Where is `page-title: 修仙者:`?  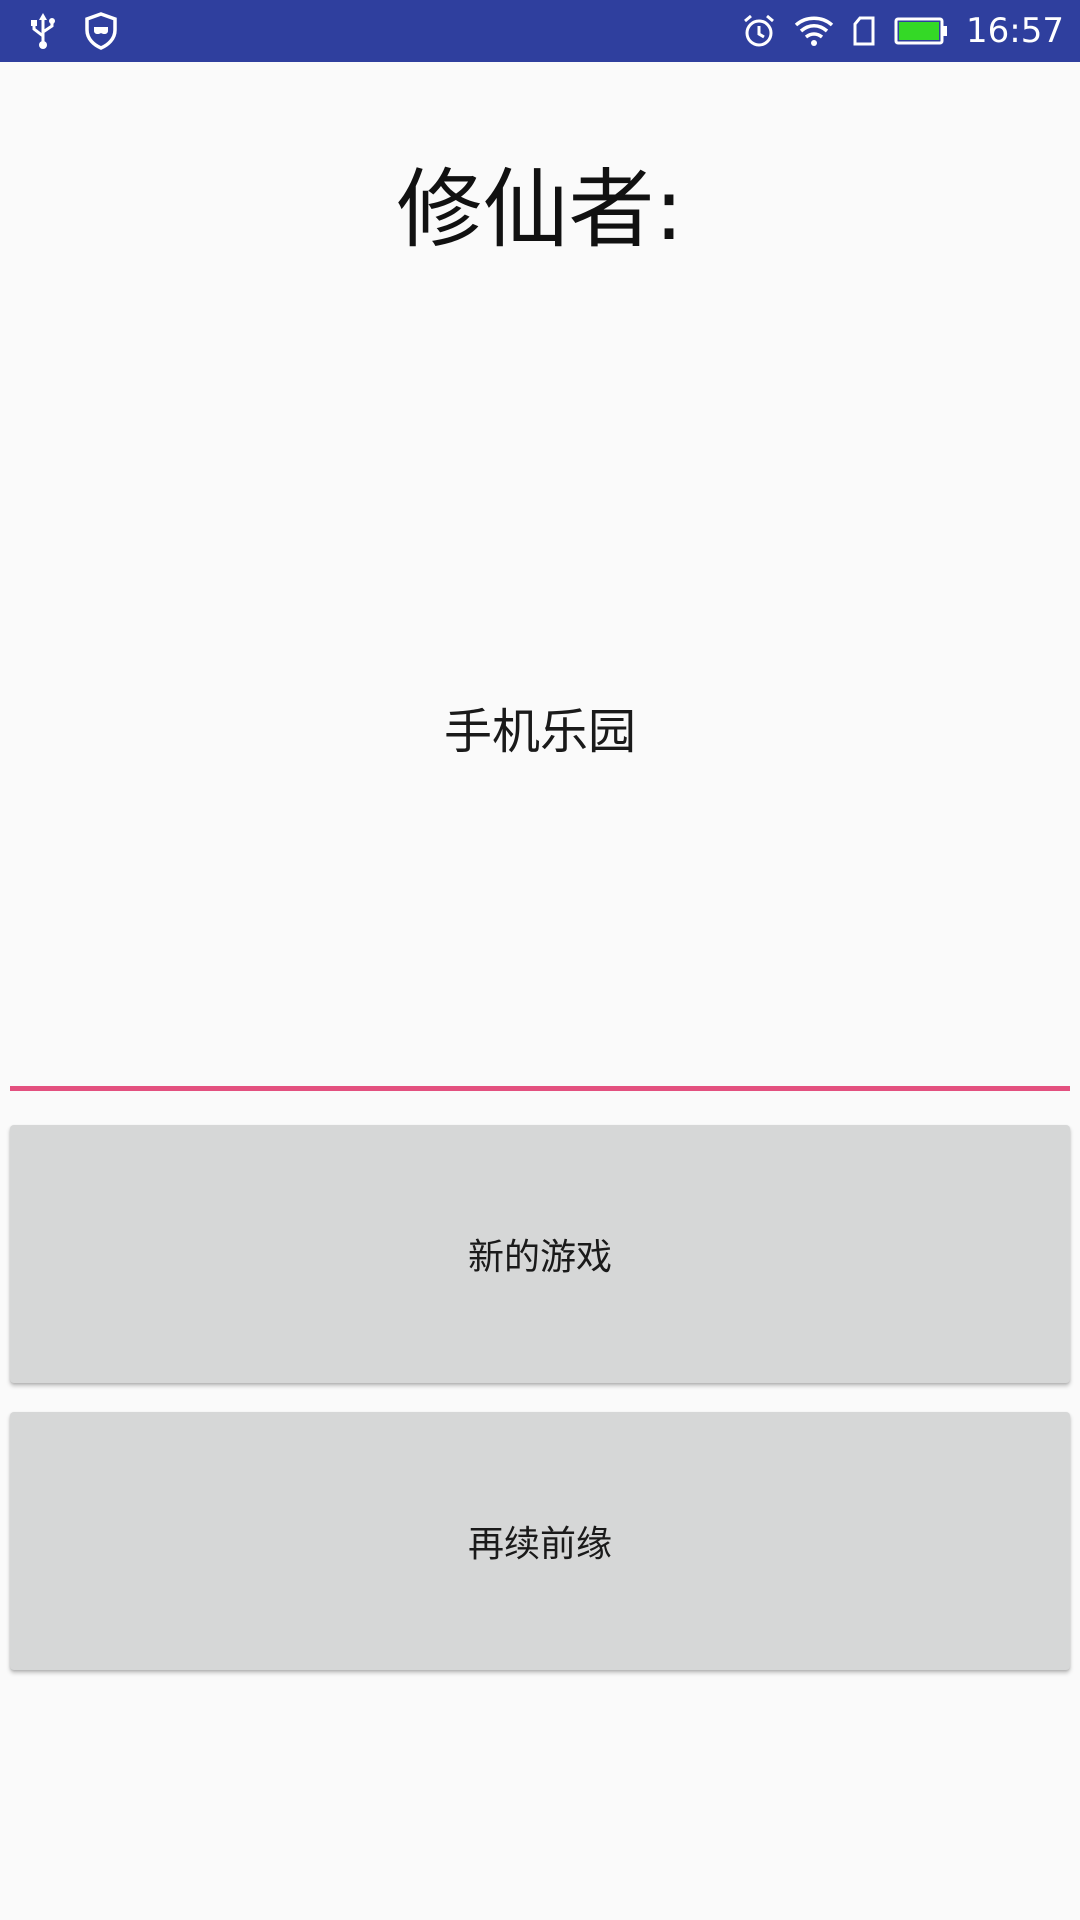
page-title: 修仙者: is located at coordinates (540, 210).